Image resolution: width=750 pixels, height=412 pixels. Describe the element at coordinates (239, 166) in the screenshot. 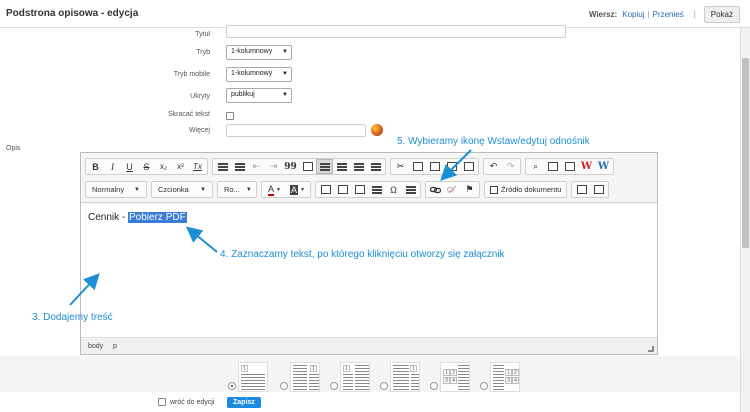

I see `bulleted-list-icon` at that location.